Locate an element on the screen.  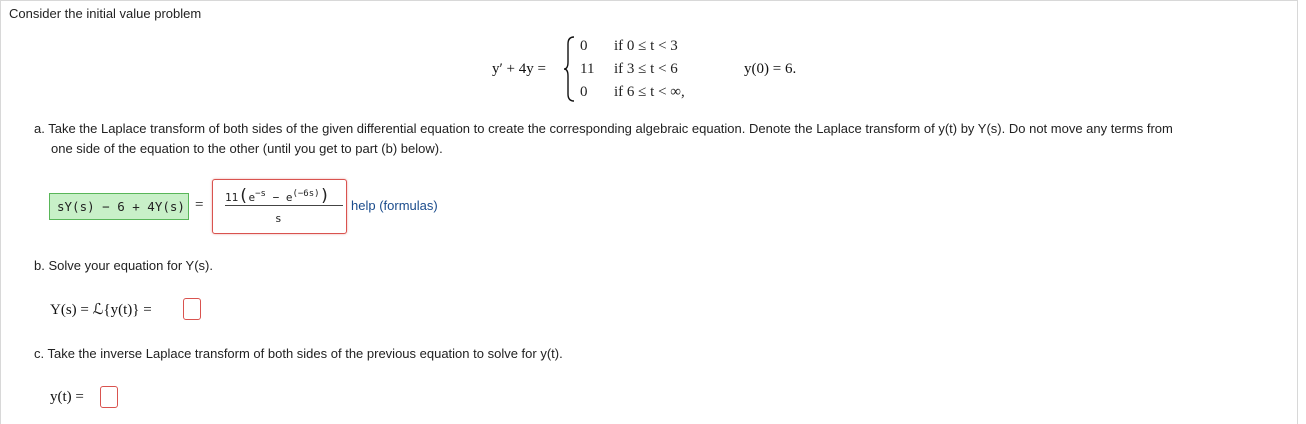
ode-lhs: y′ + 4y = is located at coordinates (519, 69).